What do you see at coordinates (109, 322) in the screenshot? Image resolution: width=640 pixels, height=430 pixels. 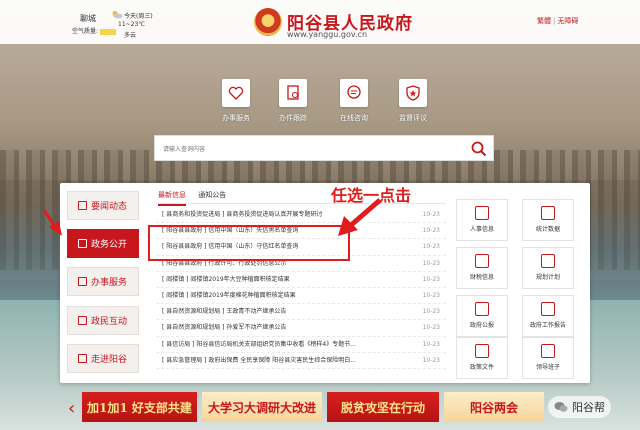 I see `sidenav-label: 政民互动` at bounding box center [109, 322].